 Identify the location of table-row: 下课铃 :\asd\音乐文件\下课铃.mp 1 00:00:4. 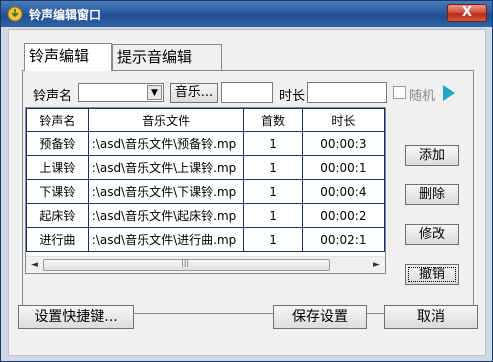
(205, 191).